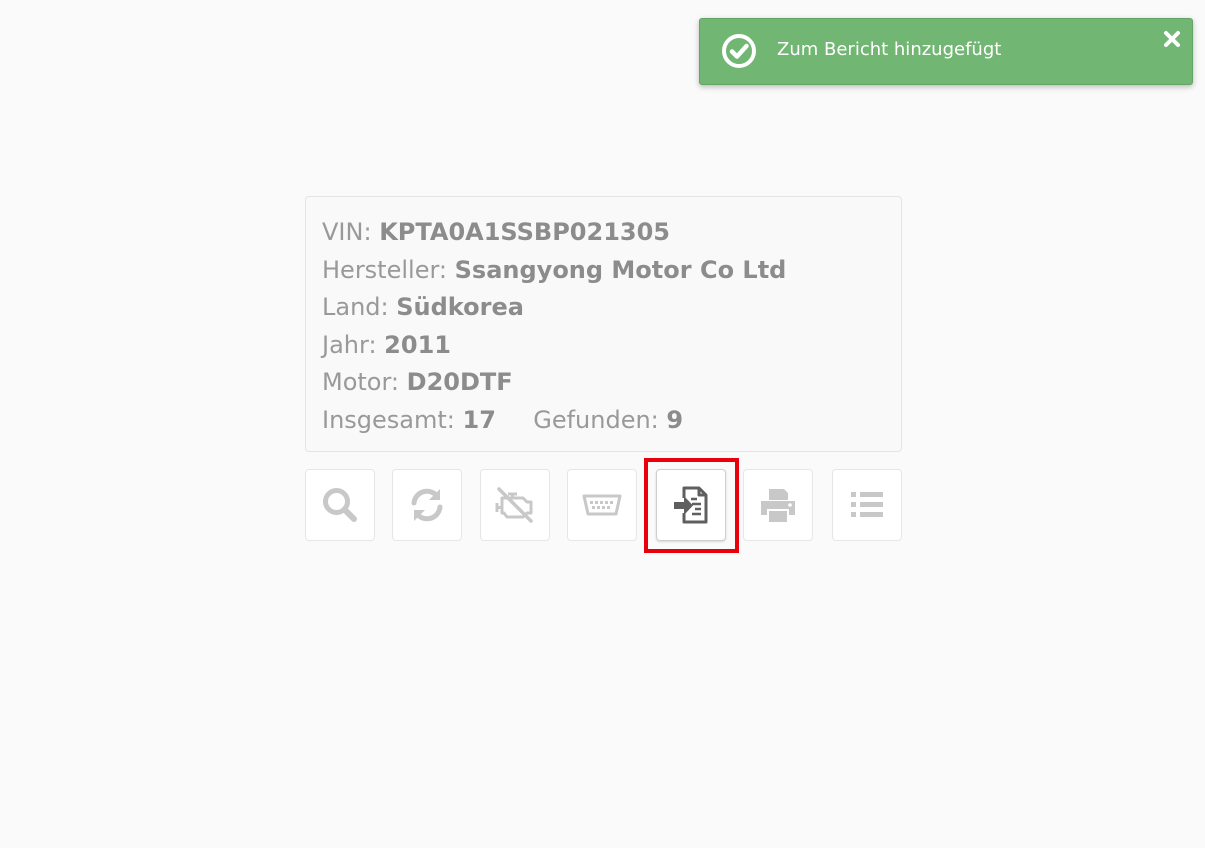  I want to click on engine-label: Motor:, so click(361, 382).